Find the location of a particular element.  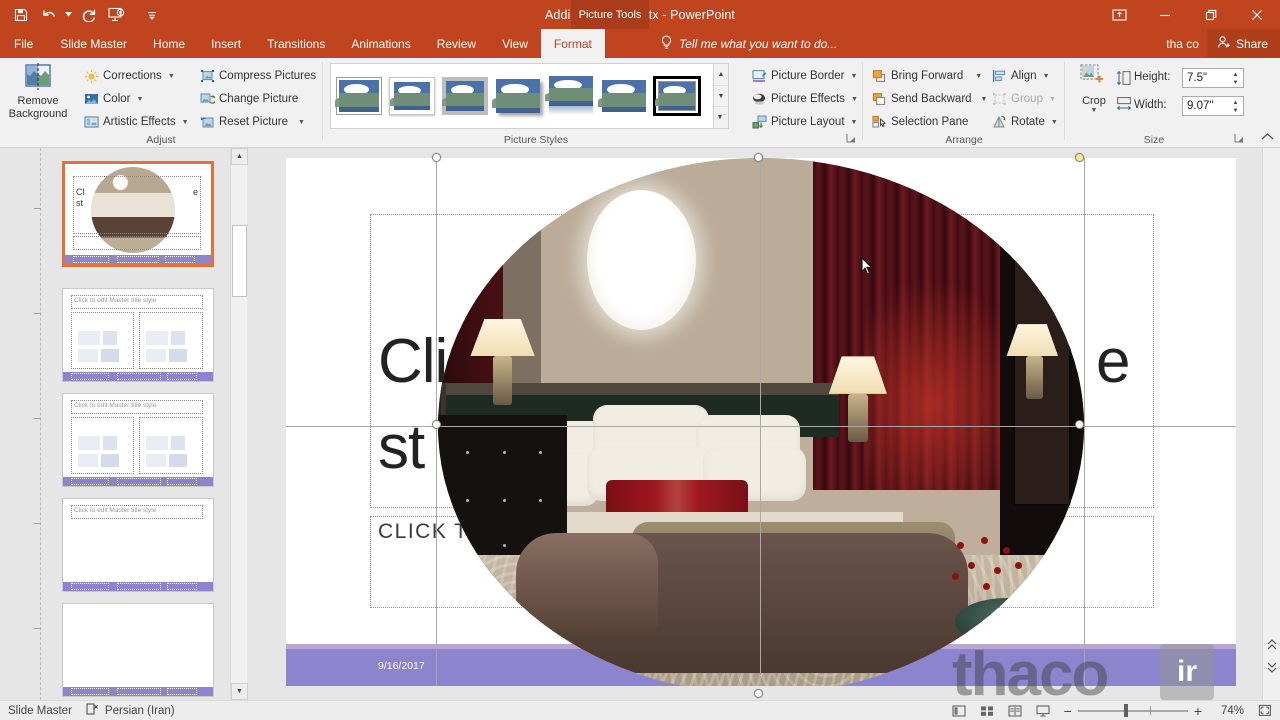

restore-button is located at coordinates (1211, 14).